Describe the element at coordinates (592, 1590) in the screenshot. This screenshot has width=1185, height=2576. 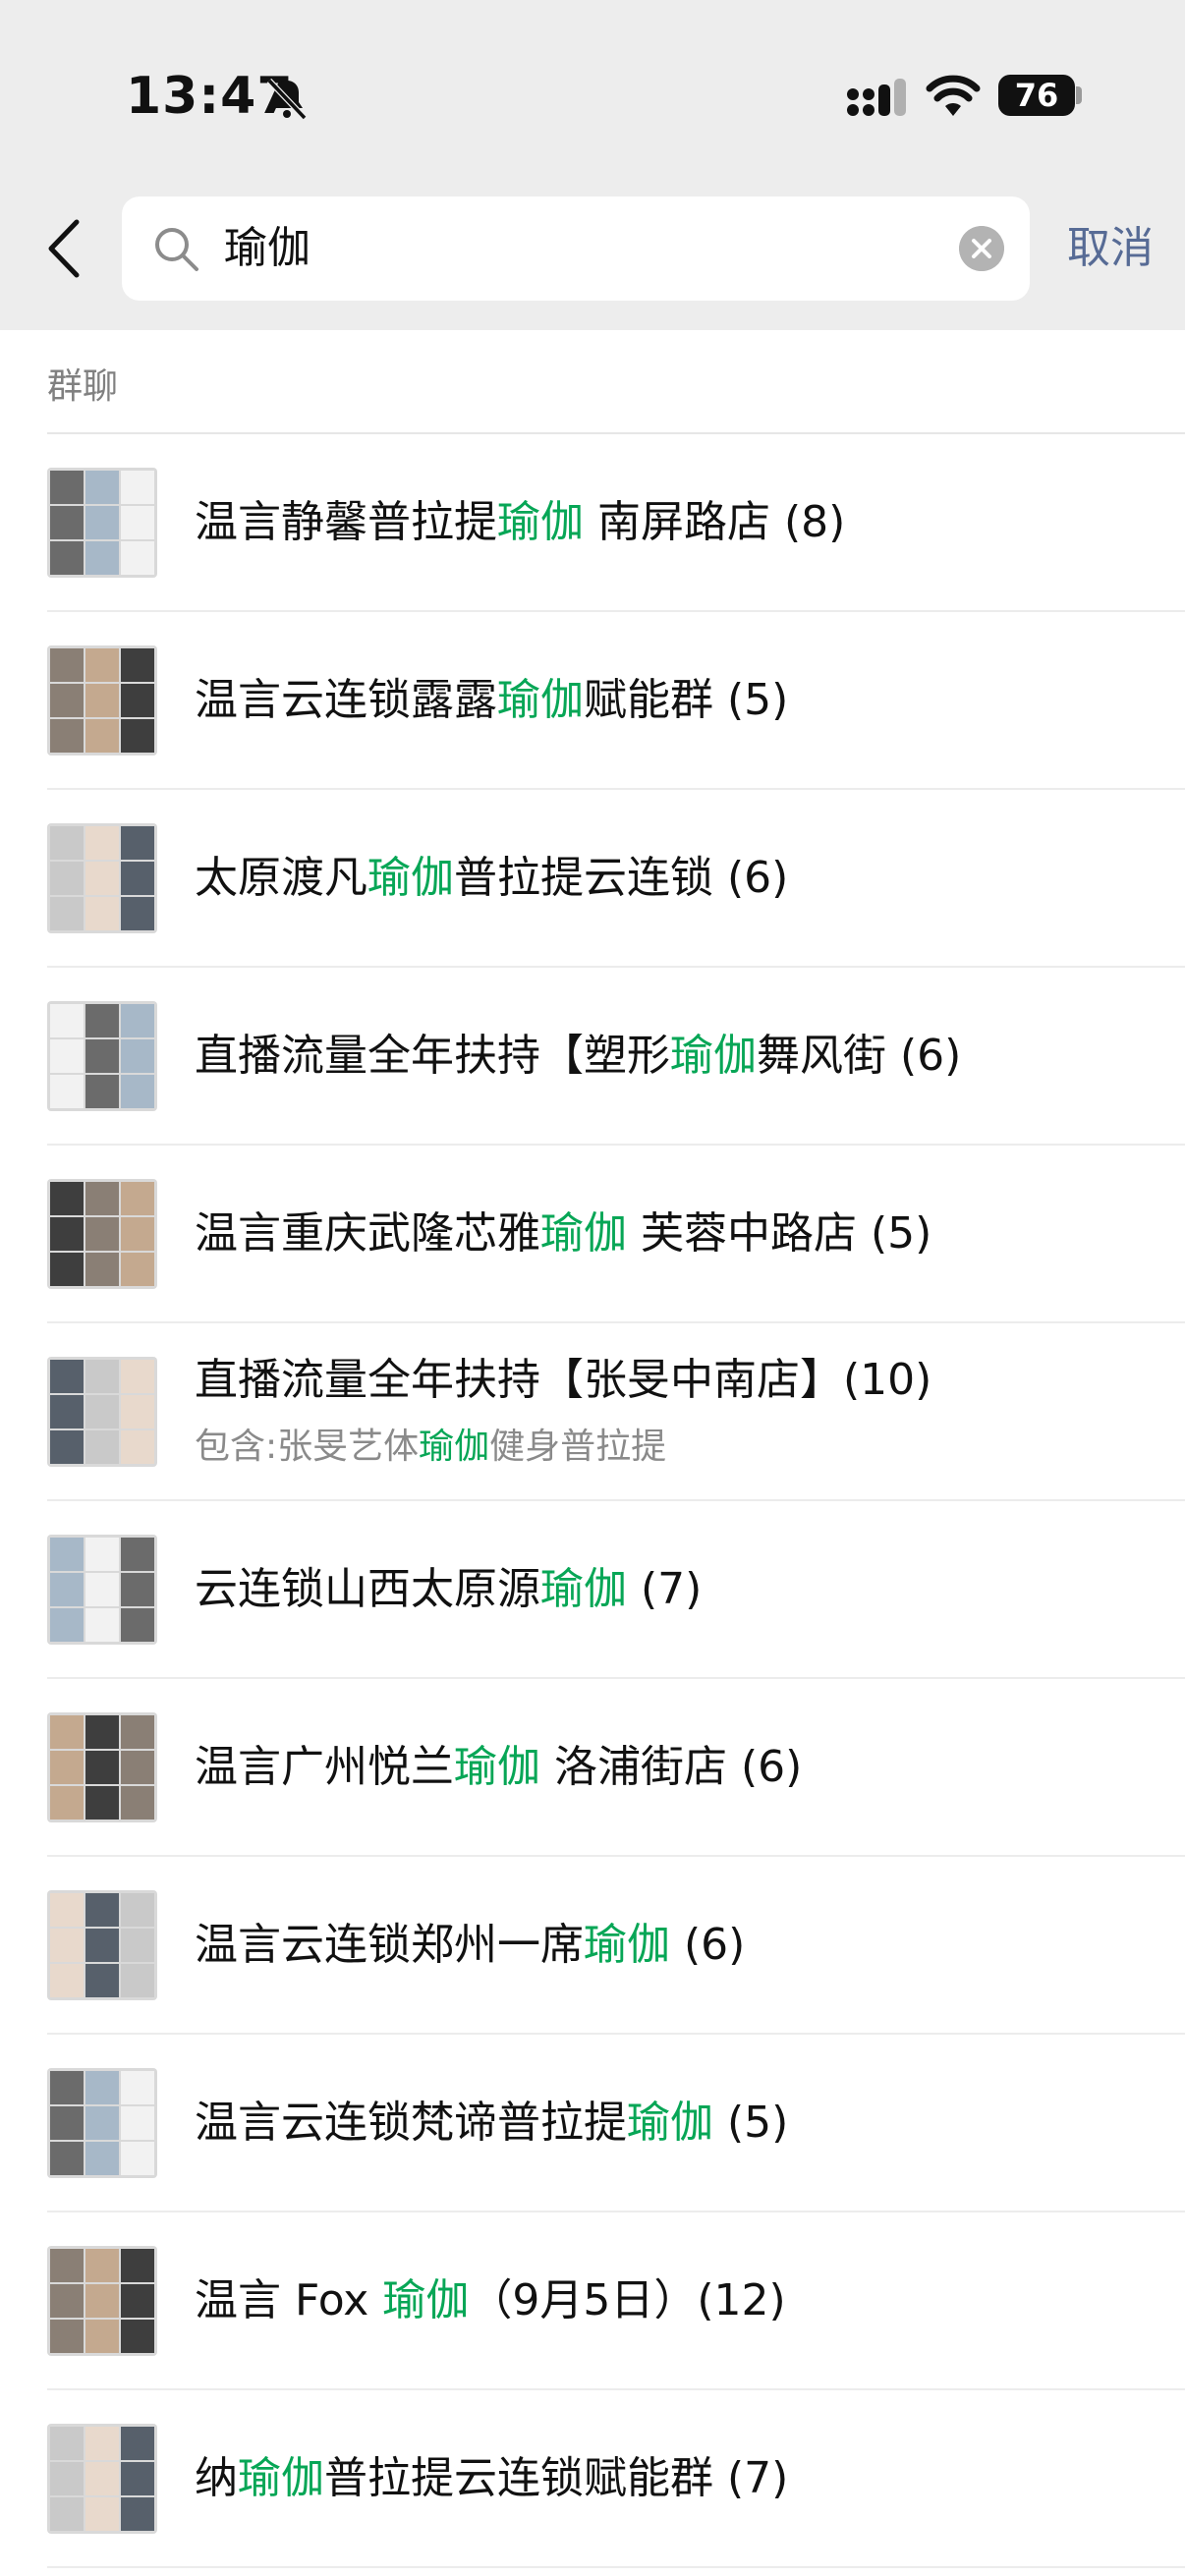
I see `result-row: 云连锁山西太原源瑜伽 (7)` at that location.